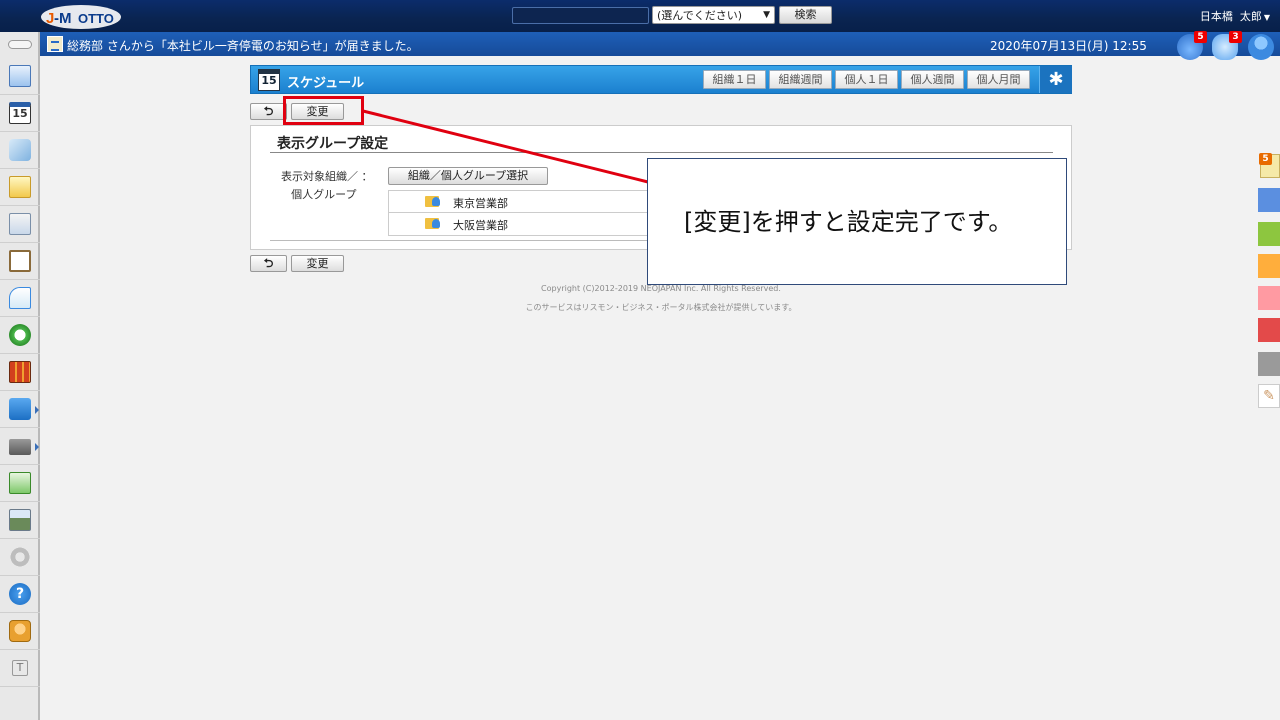 This screenshot has height=720, width=1280. I want to click on antenna-icon: 5, so click(1192, 45).